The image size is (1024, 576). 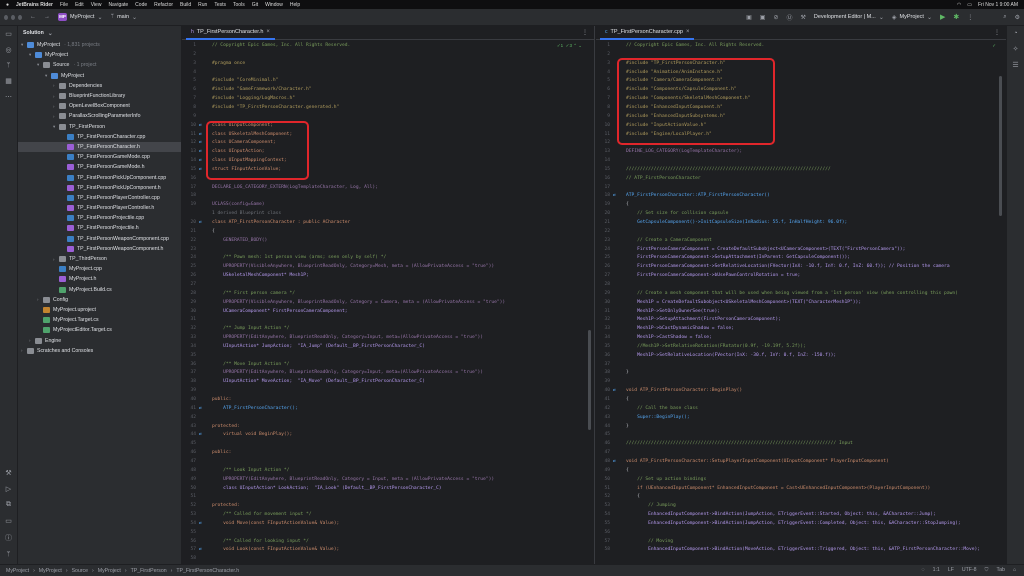 What do you see at coordinates (569, 46) in the screenshot?
I see `inspection-widget: ✓1 ✓3 ⌃ ⌄` at bounding box center [569, 46].